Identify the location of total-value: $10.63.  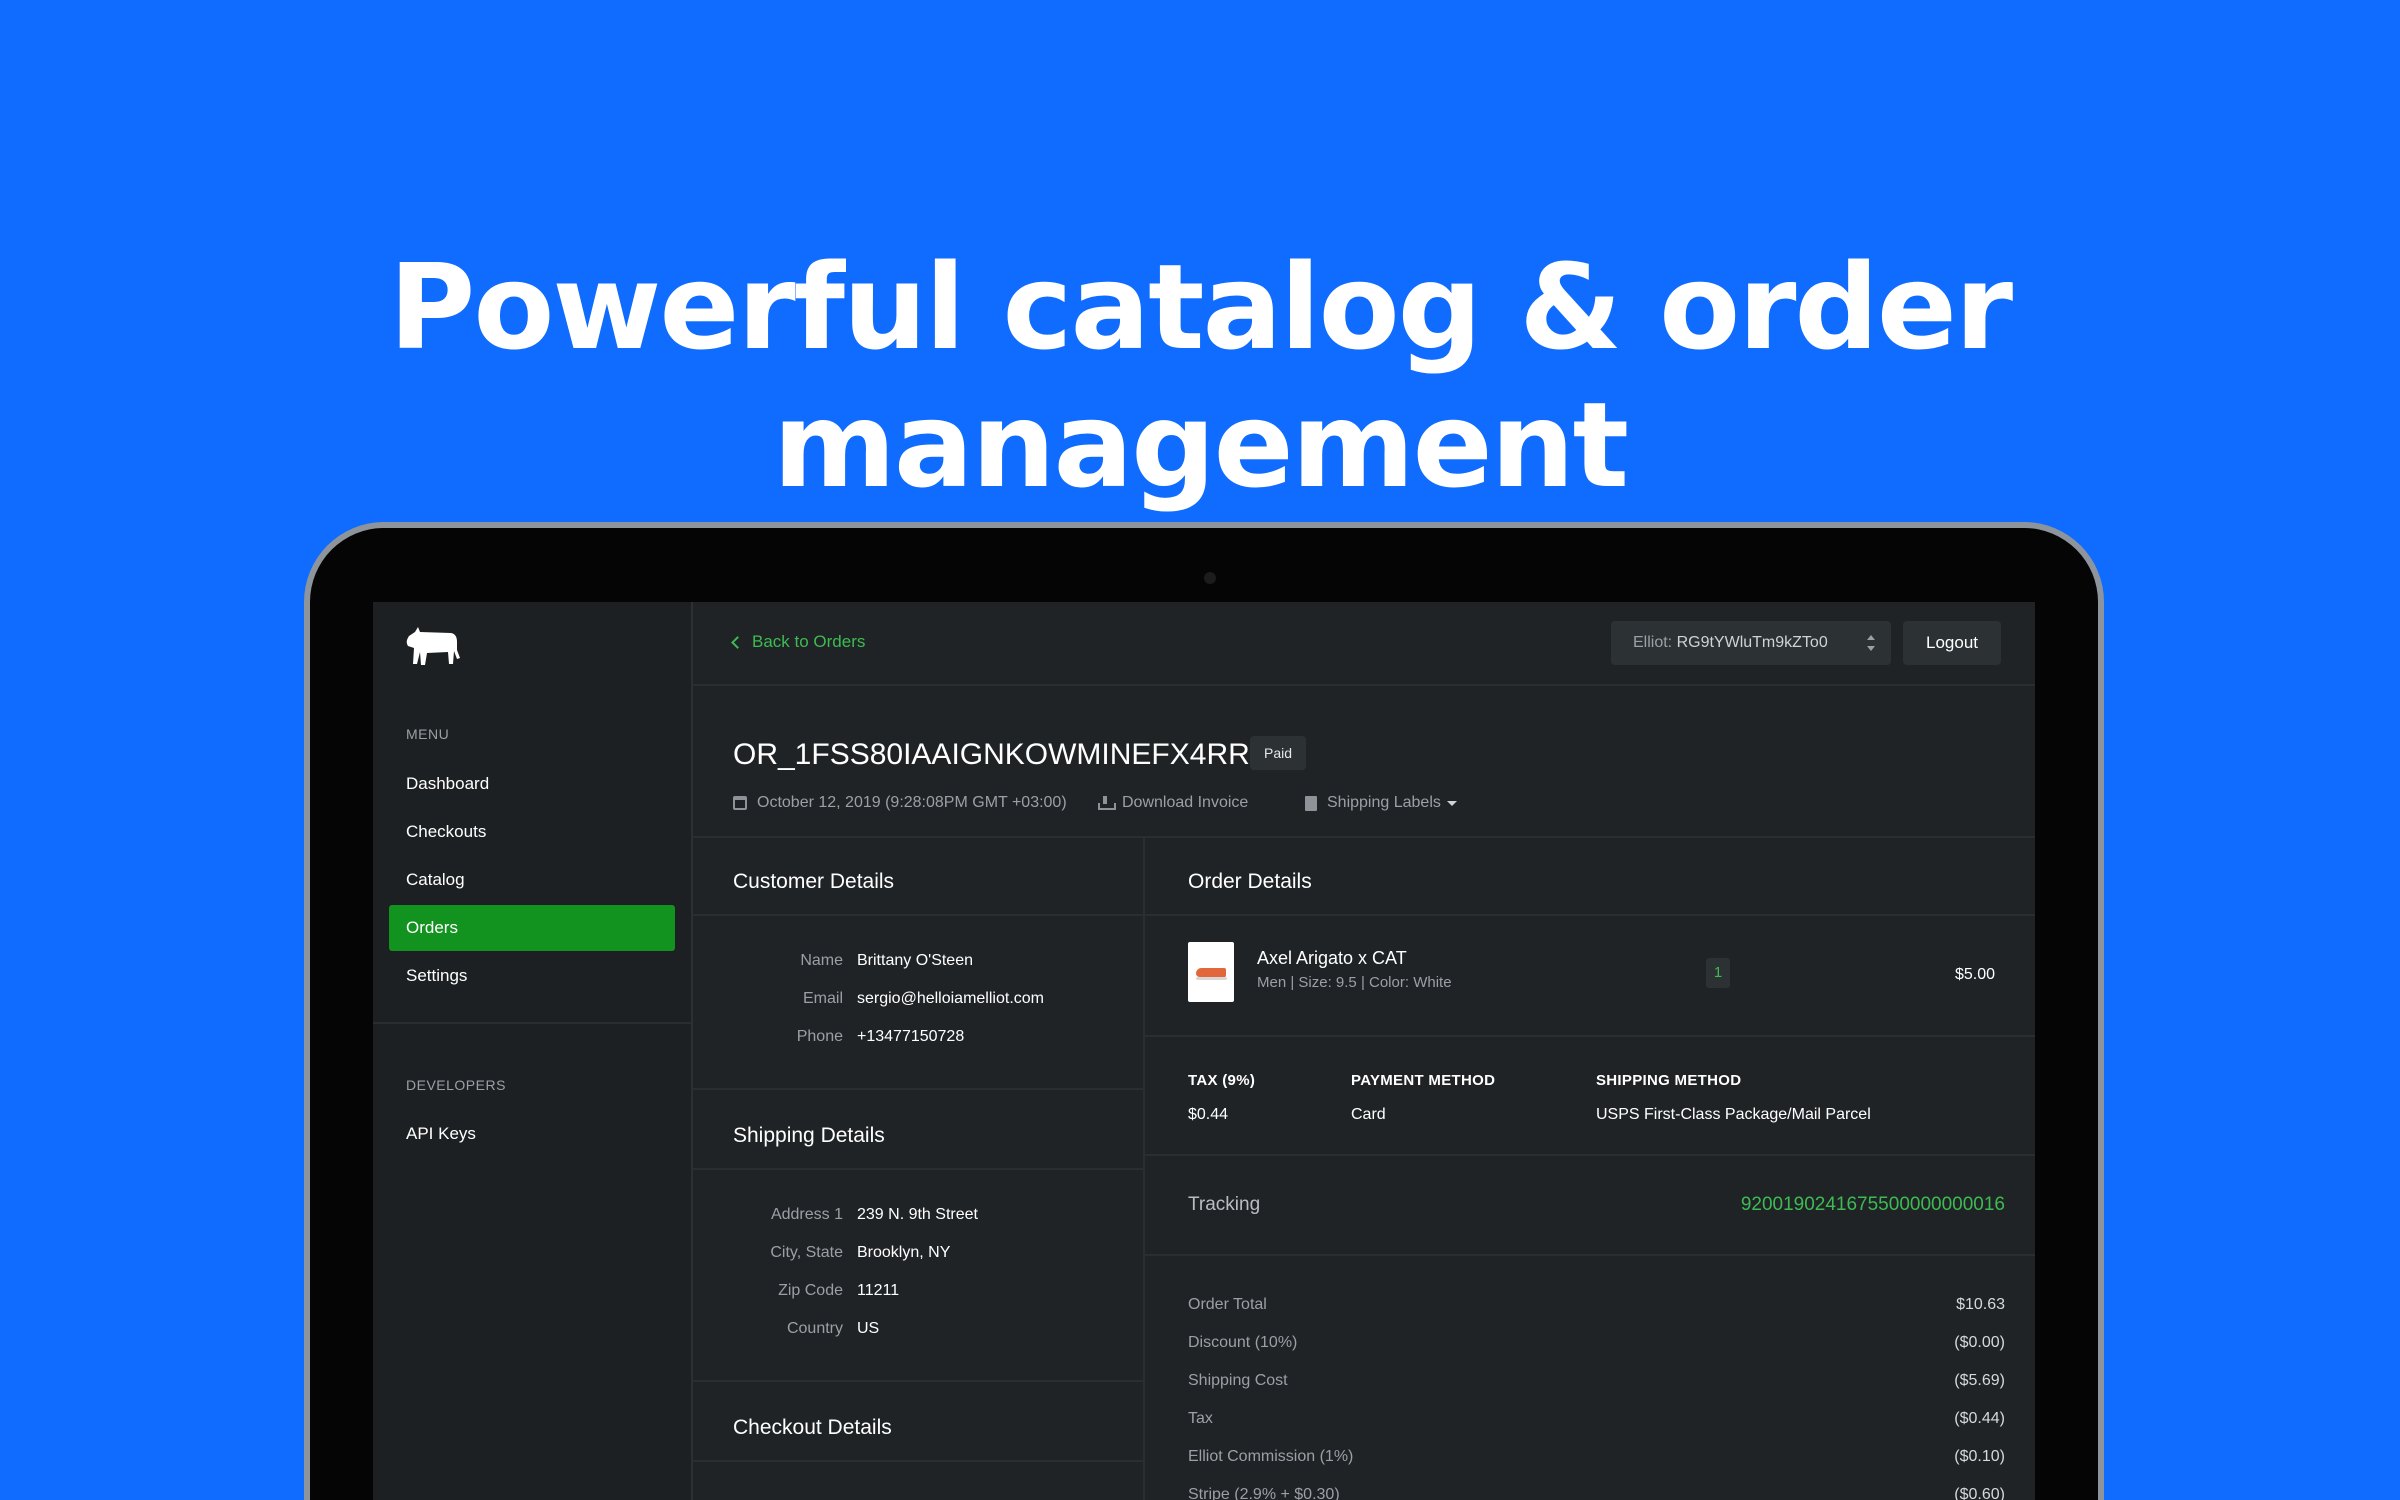
(1980, 1304).